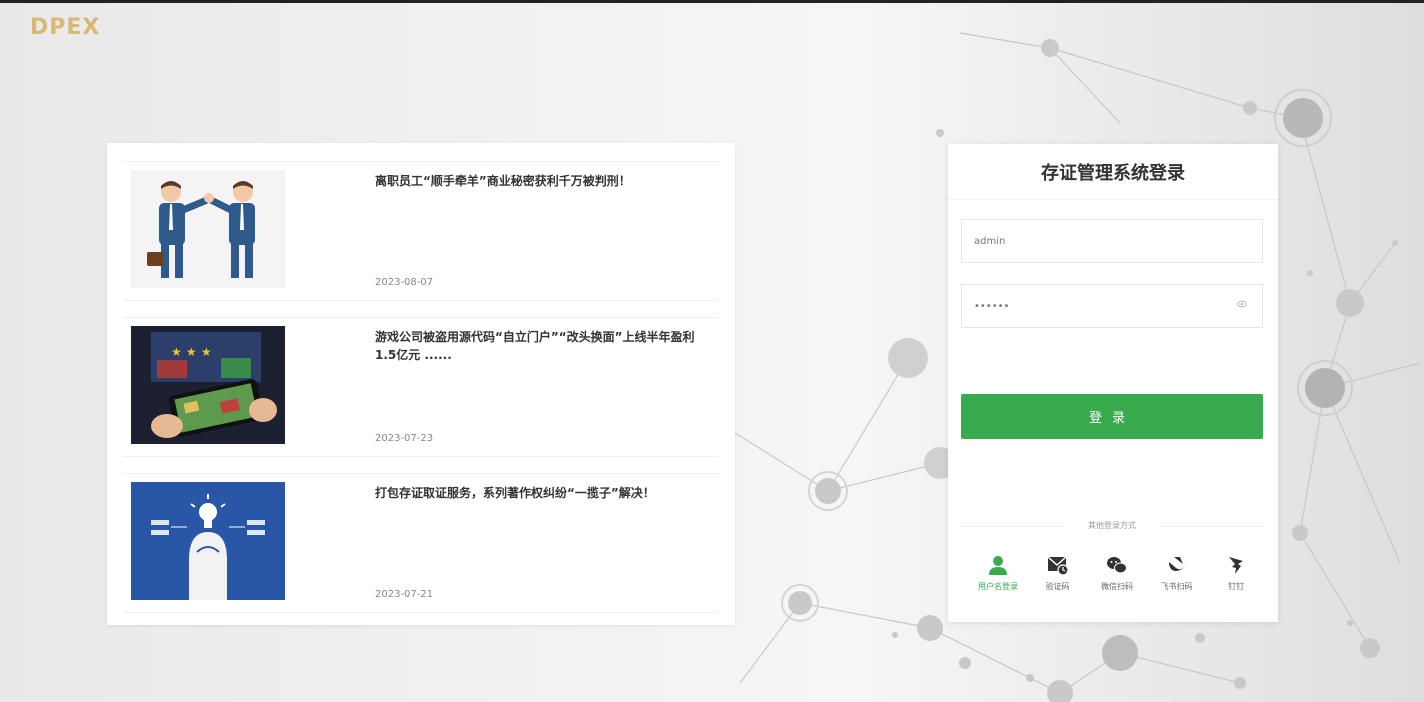 The image size is (1424, 702). I want to click on login-methods: 用户名登录 验证码 微信扫码 飞书扫码 钉钉, so click(1117, 573).